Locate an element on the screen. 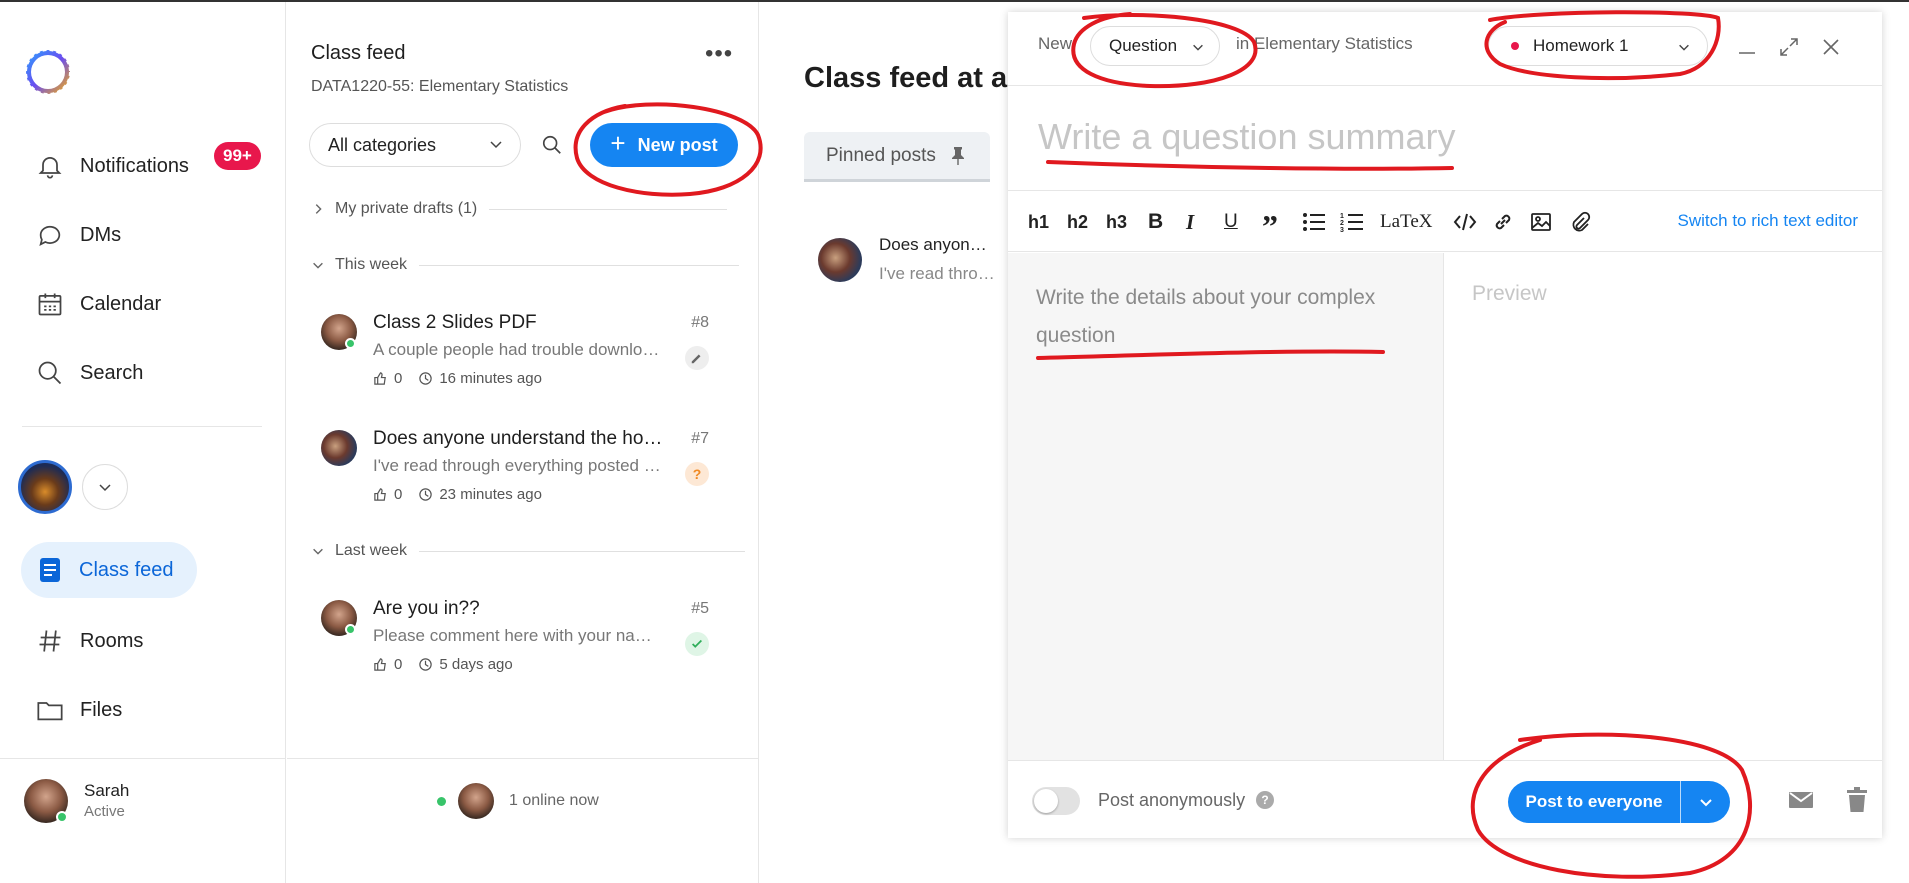  pencil-icon is located at coordinates (697, 358).